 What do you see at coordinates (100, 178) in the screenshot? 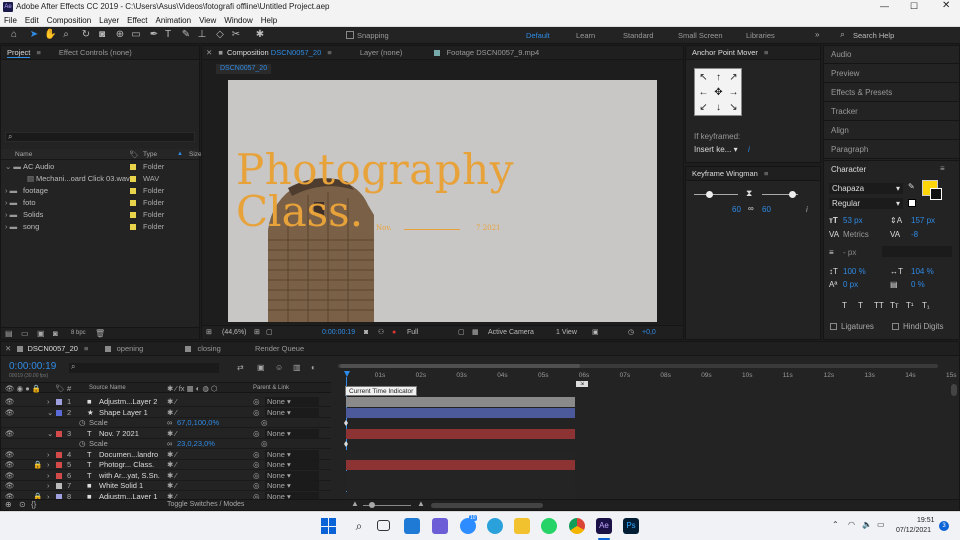
I see `project-item: ▤ Mechani...oard Click 03.wav WAV` at bounding box center [100, 178].